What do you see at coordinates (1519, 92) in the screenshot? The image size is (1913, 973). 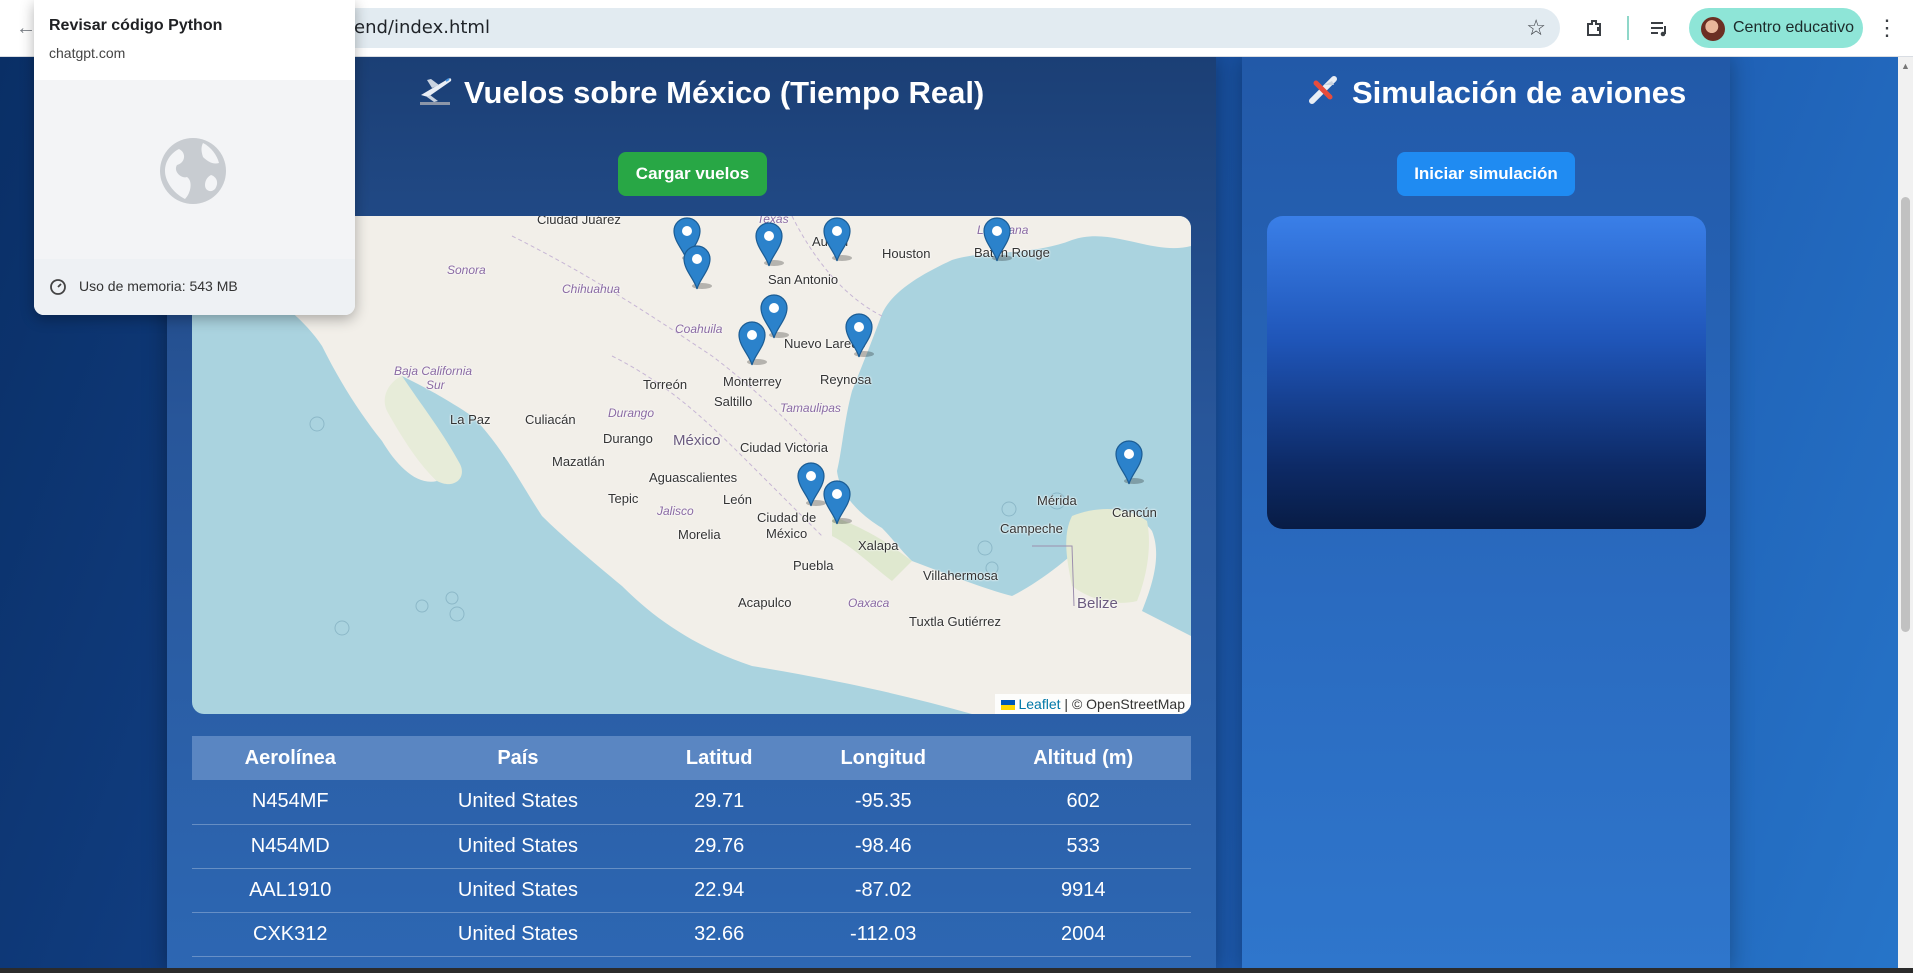 I see `simulation-title-text: Simulación de aviones` at bounding box center [1519, 92].